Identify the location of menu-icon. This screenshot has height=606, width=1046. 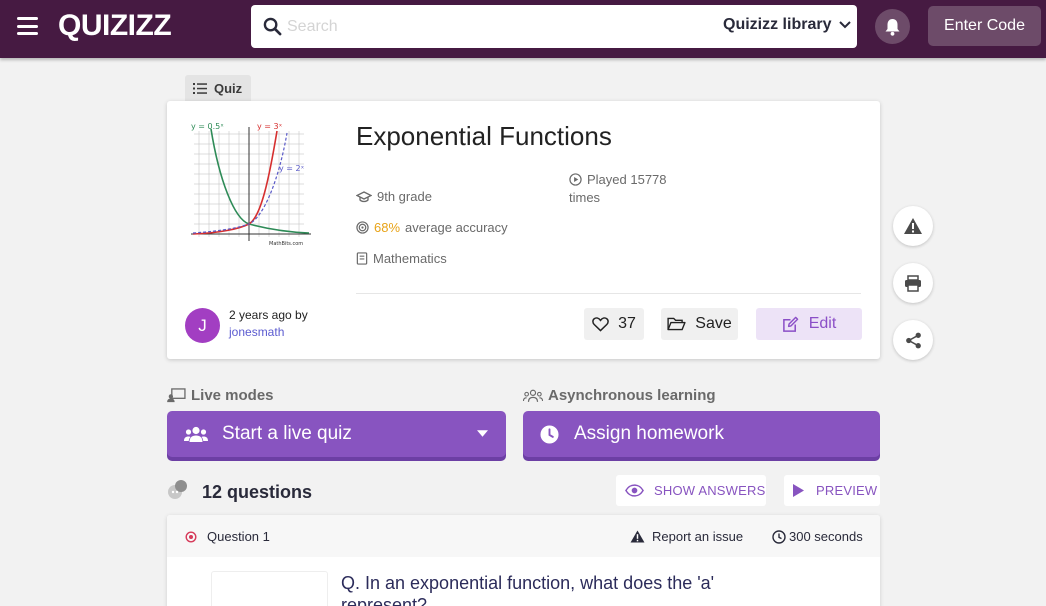
(27, 26).